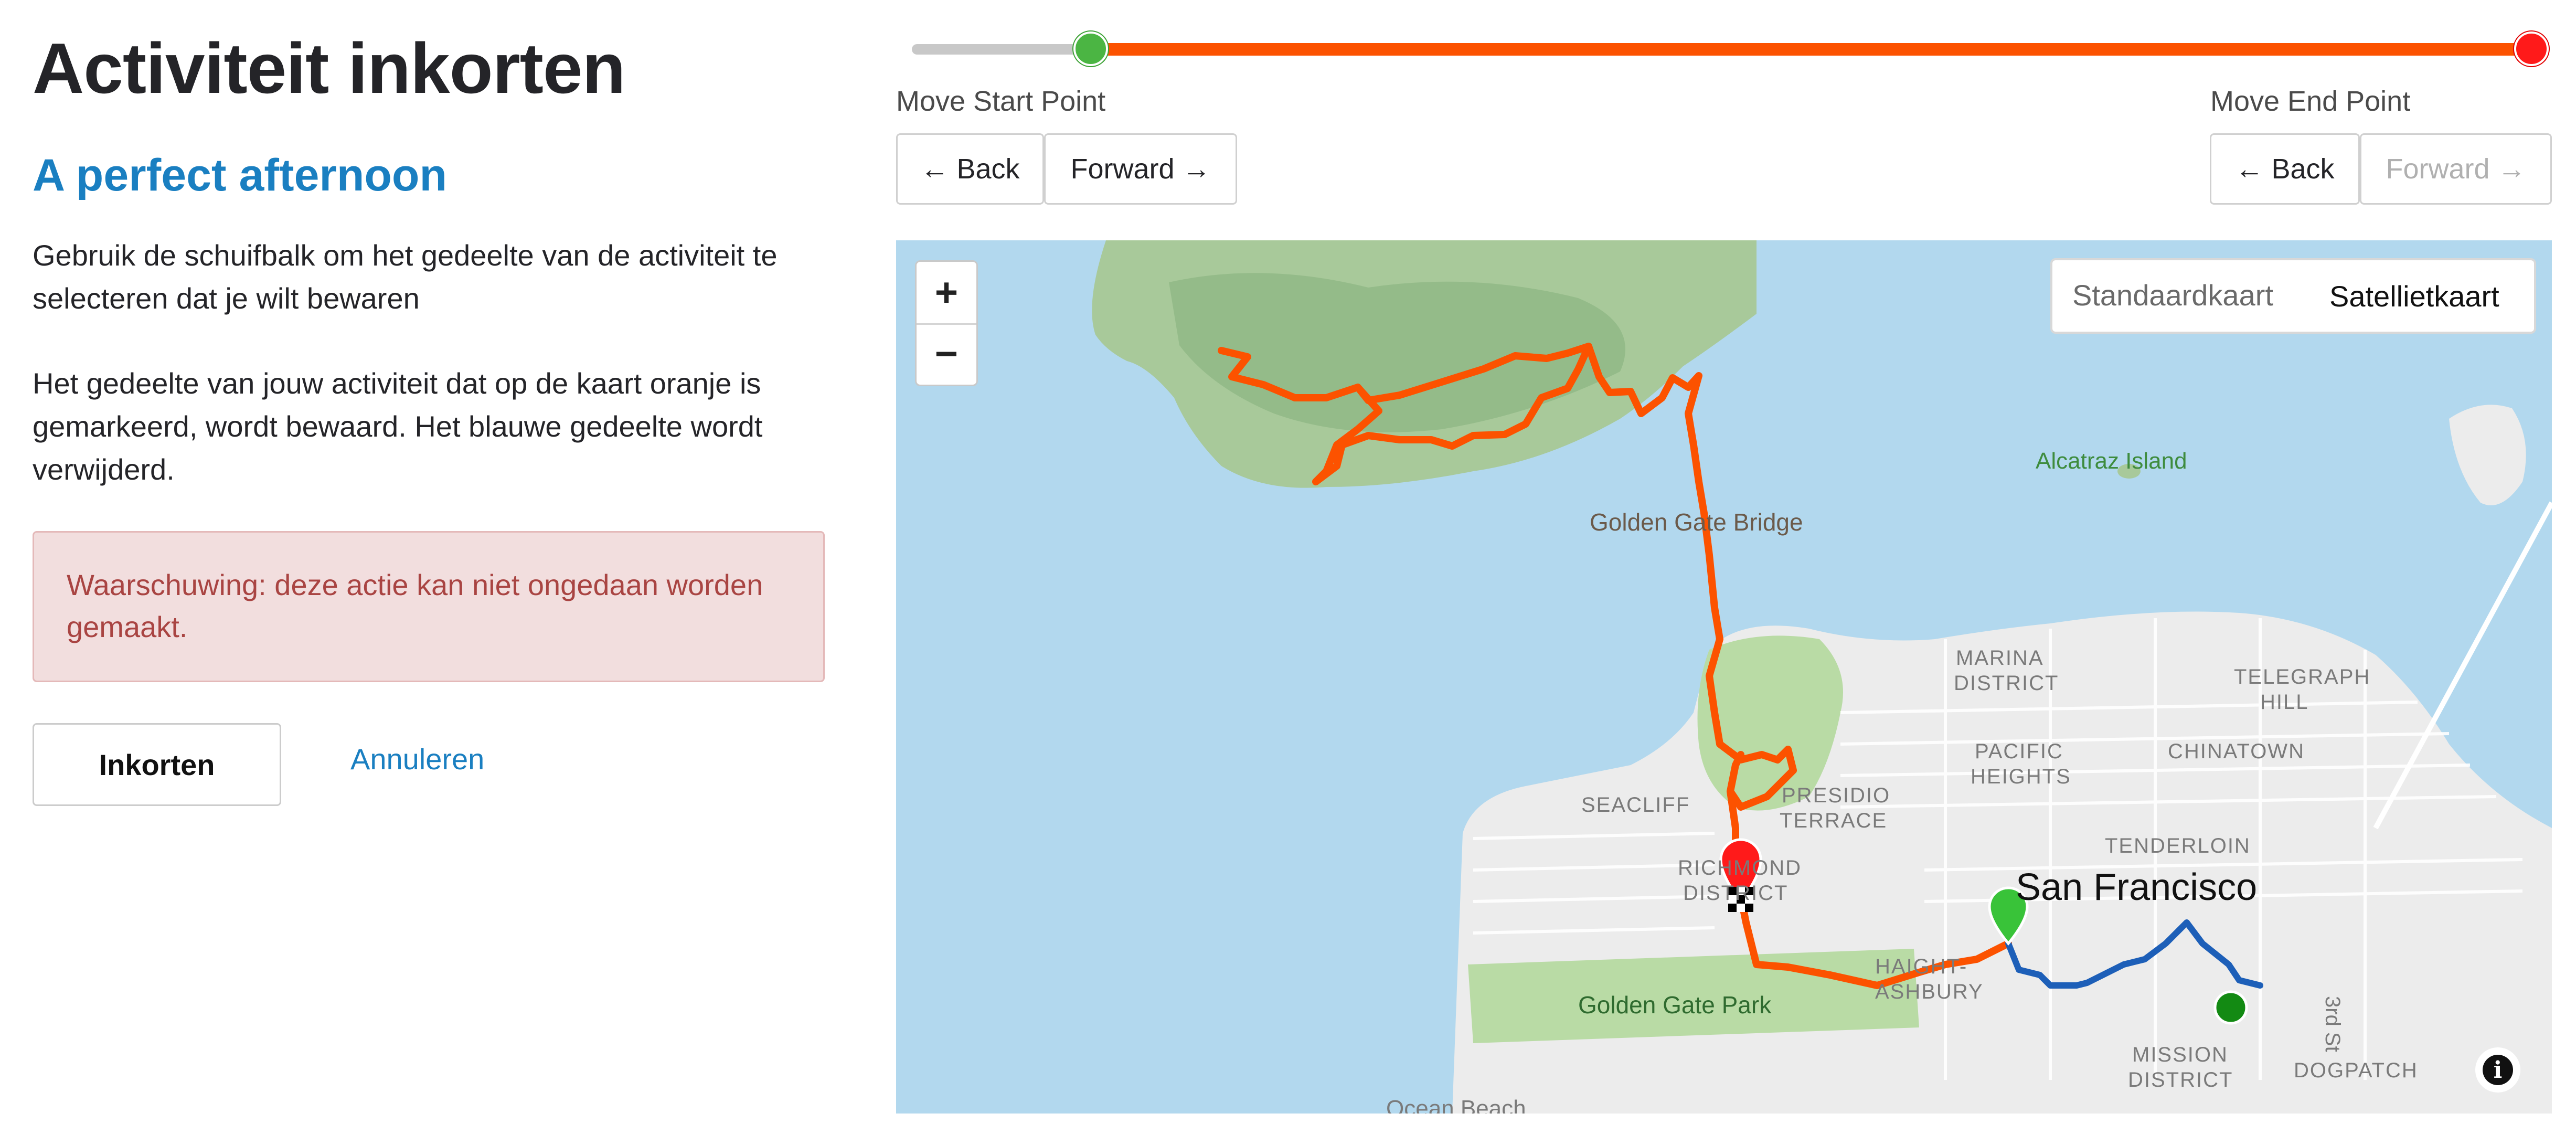 The width and height of the screenshot is (2576, 1124). What do you see at coordinates (1140, 169) in the screenshot?
I see `start-forward-button: Forward →` at bounding box center [1140, 169].